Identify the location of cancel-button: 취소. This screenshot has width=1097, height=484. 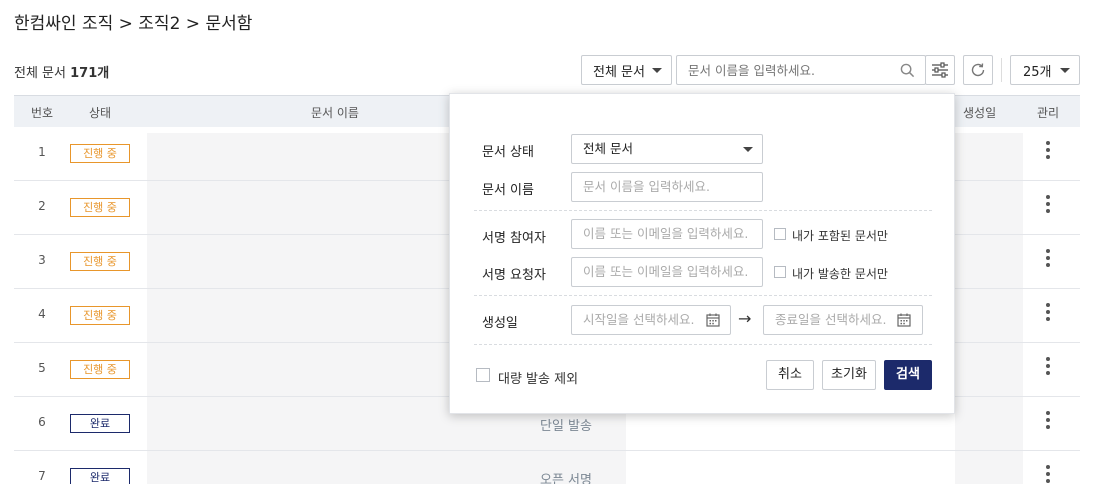
(790, 375).